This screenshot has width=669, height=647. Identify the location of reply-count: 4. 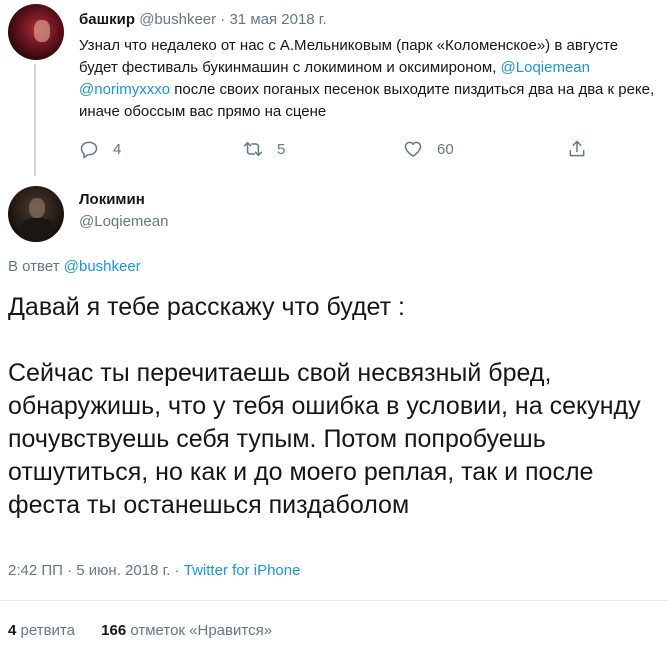
(117, 149).